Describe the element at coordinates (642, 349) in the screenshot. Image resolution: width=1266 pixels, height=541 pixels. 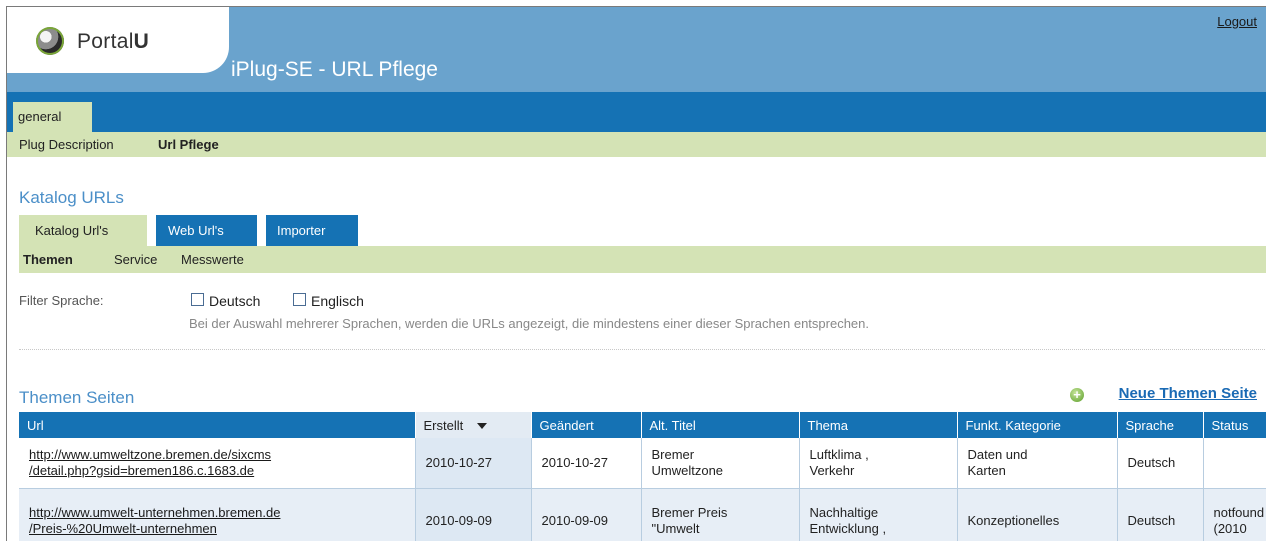
I see `divider` at that location.